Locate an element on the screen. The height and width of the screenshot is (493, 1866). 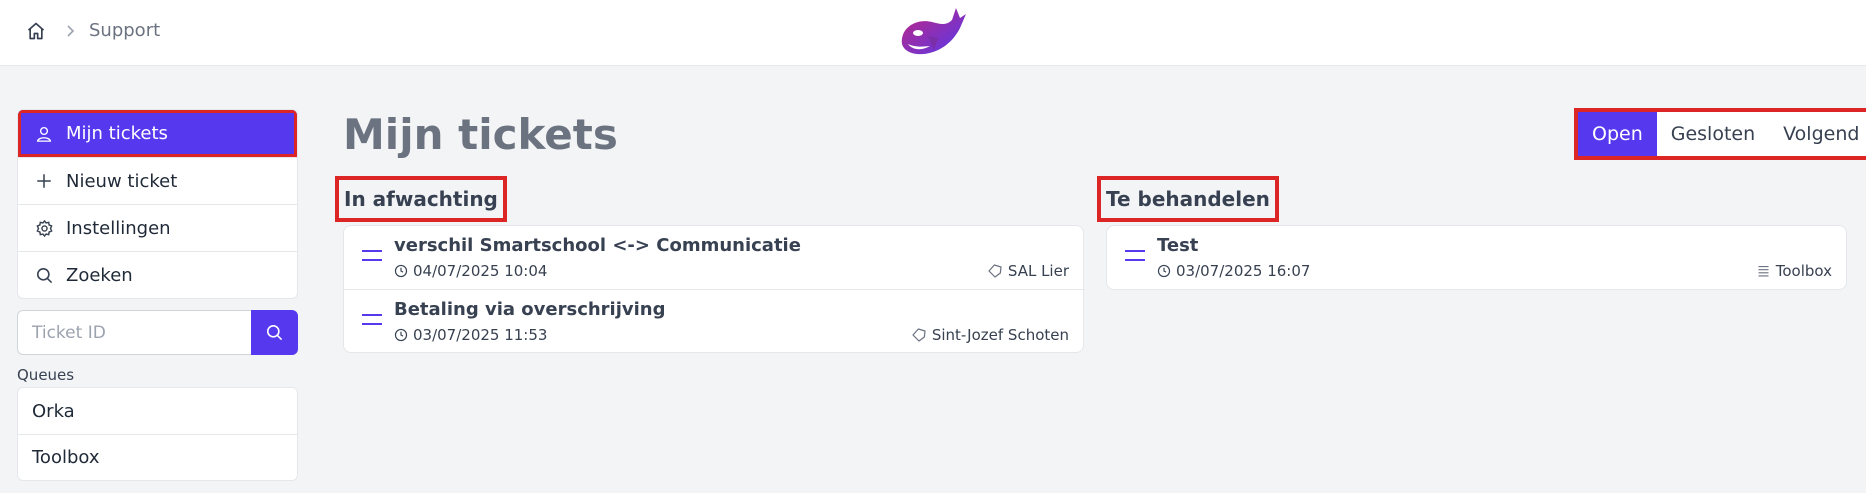
sidebar-item-label: Zoeken is located at coordinates (99, 275).